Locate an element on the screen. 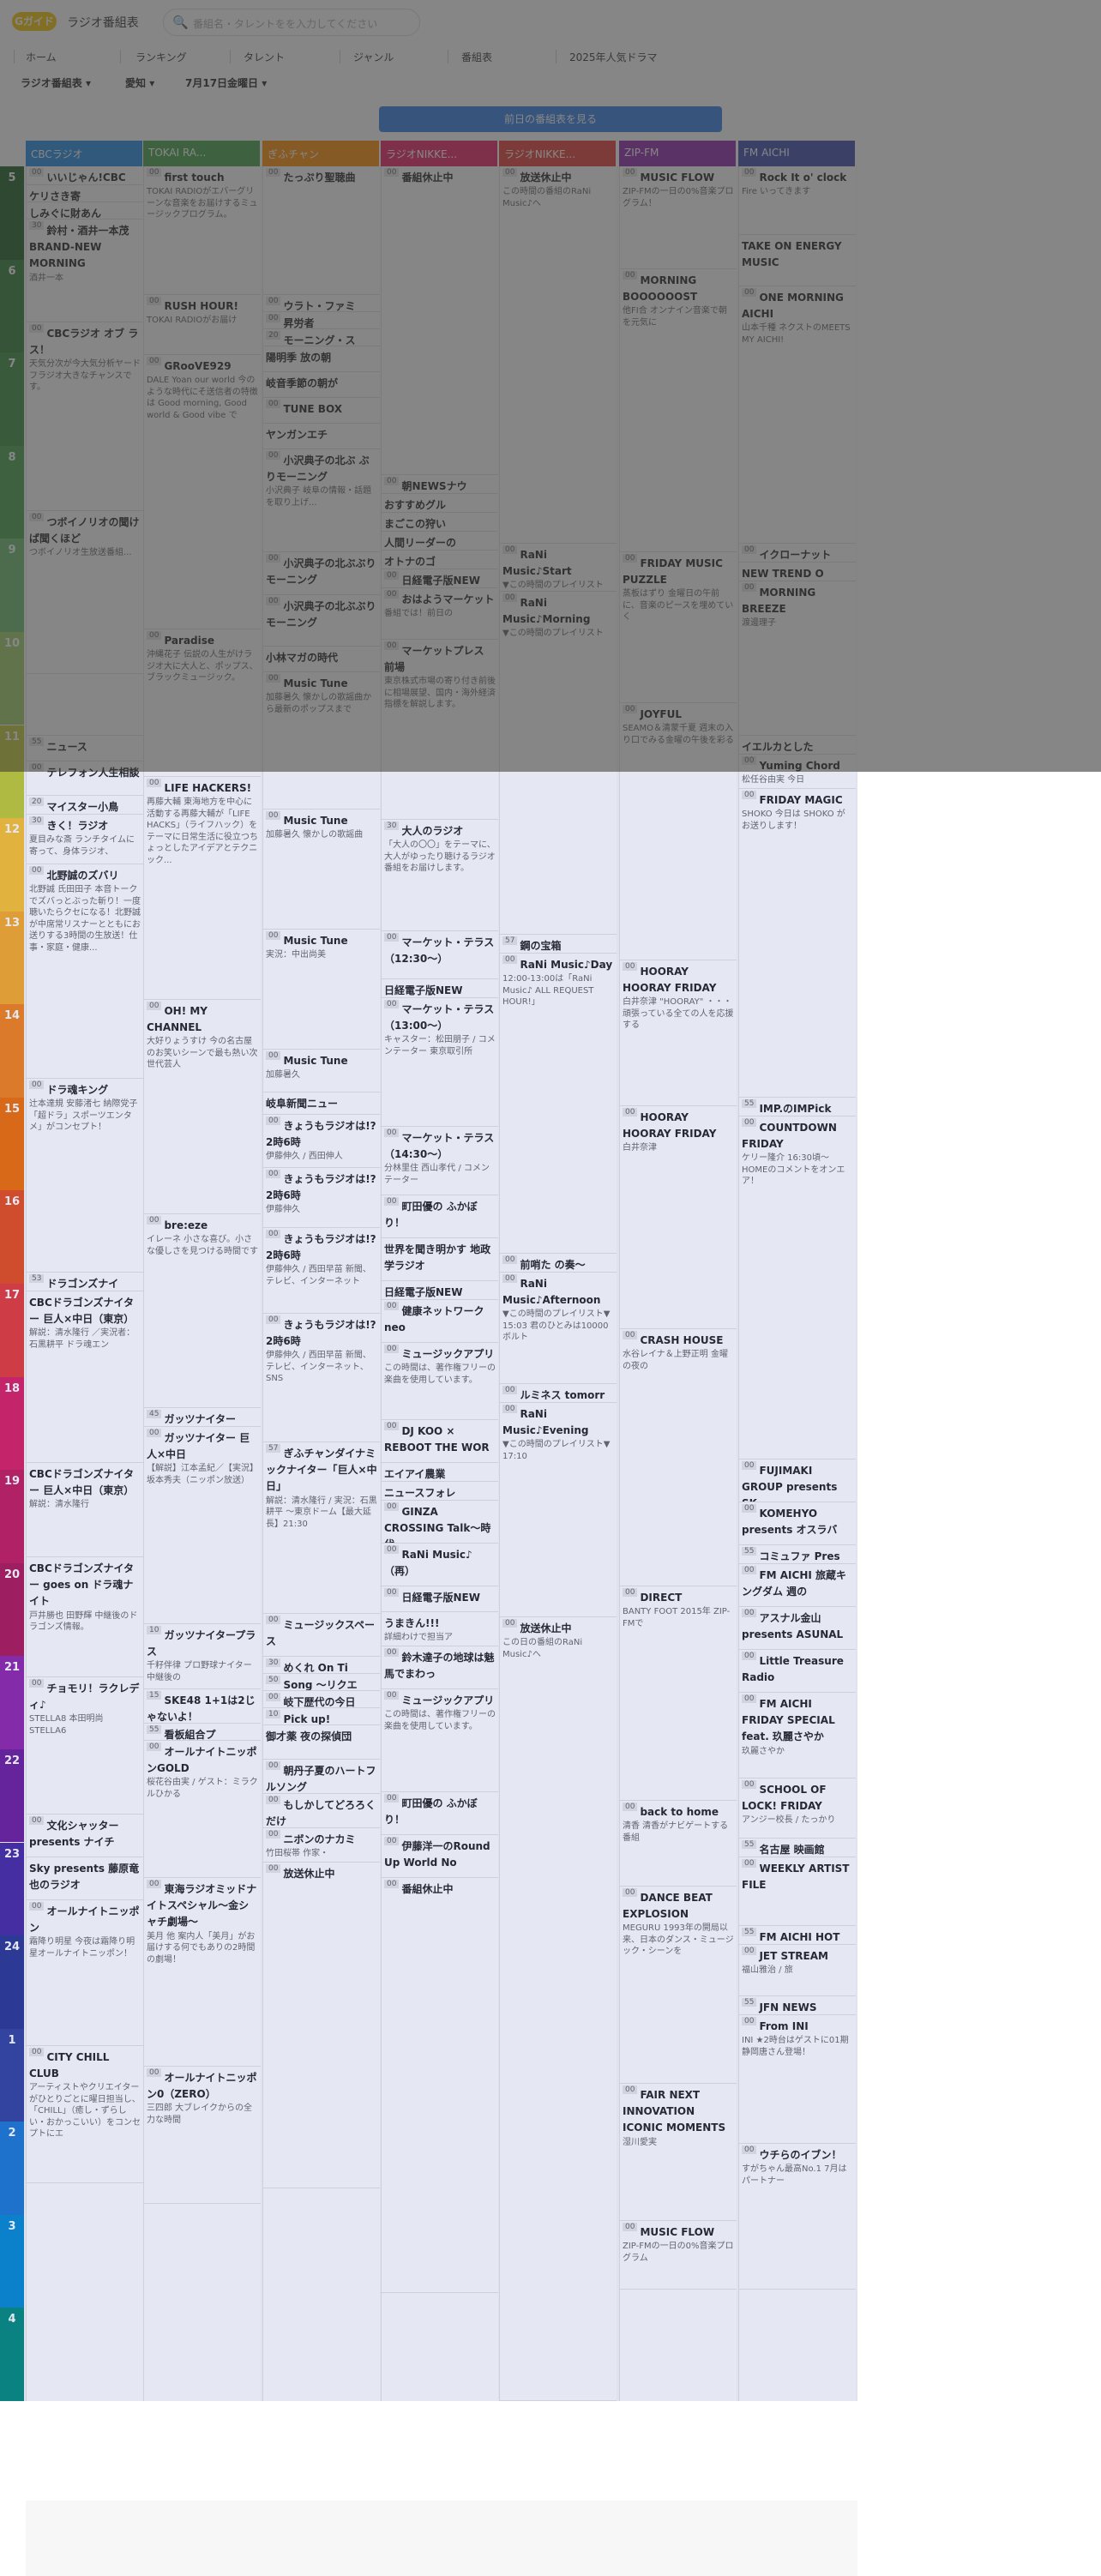 This screenshot has width=1101, height=2576. program-cell: 日経電子版NEW is located at coordinates (440, 988).